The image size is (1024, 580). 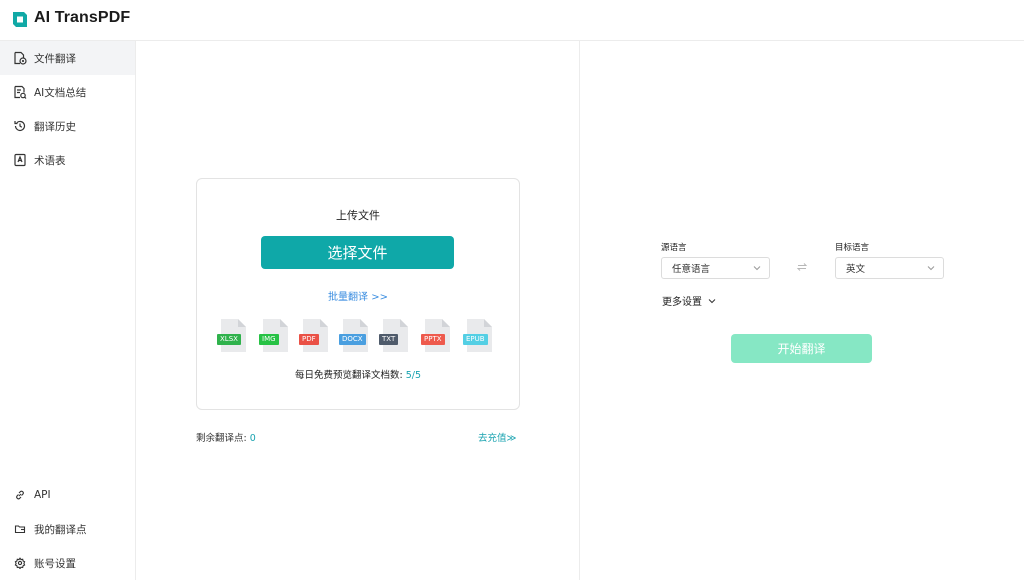 I want to click on glossary-icon, so click(x=20, y=160).